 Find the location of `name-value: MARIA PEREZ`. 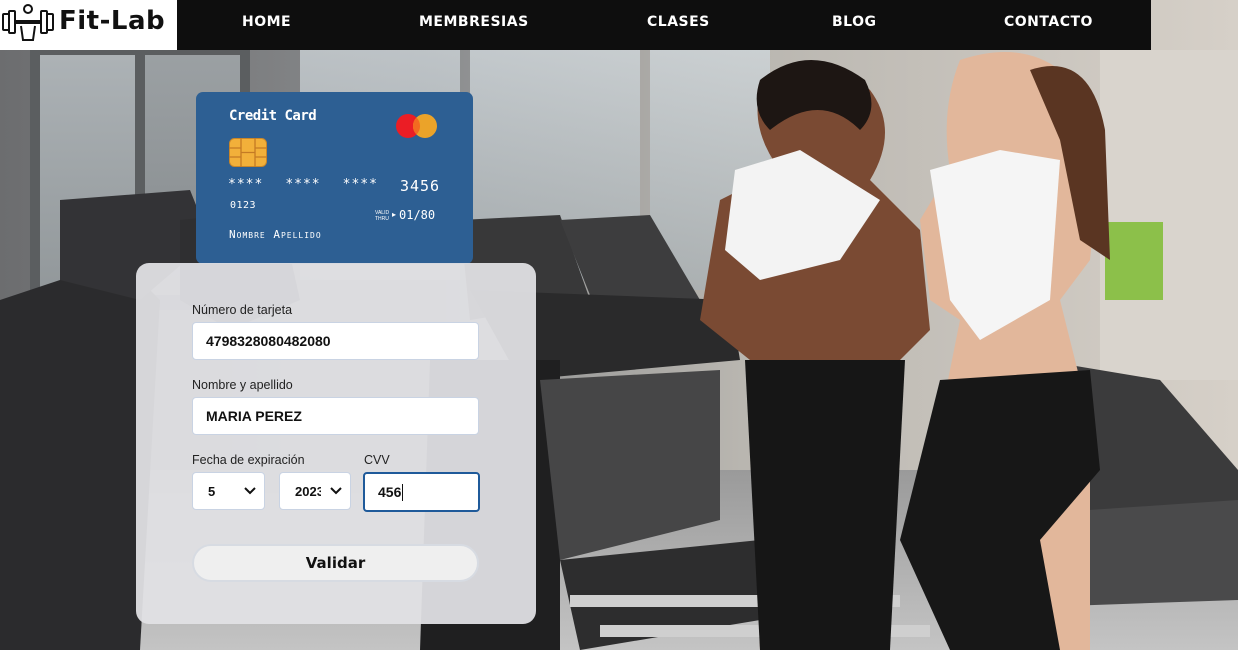

name-value: MARIA PEREZ is located at coordinates (254, 416).